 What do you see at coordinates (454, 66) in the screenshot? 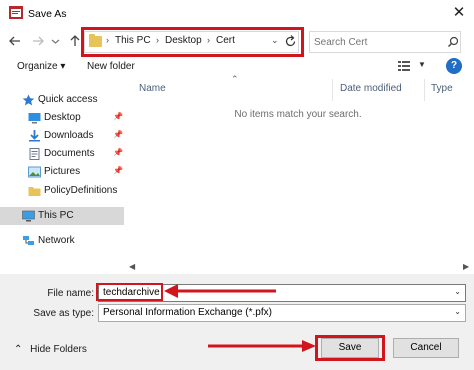
I see `help-icon: ?` at bounding box center [454, 66].